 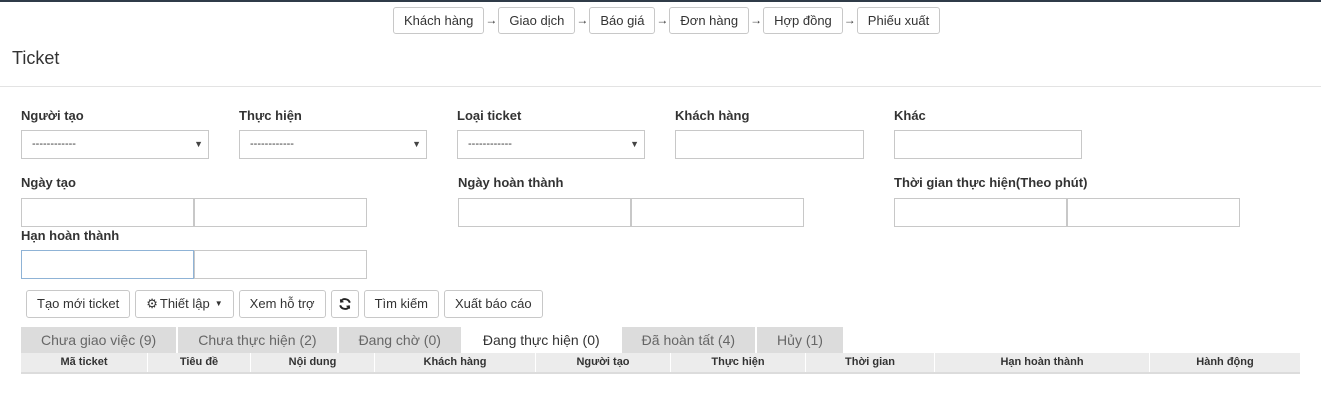 What do you see at coordinates (333, 144) in the screenshot?
I see `assignee-select: ------------ ▼` at bounding box center [333, 144].